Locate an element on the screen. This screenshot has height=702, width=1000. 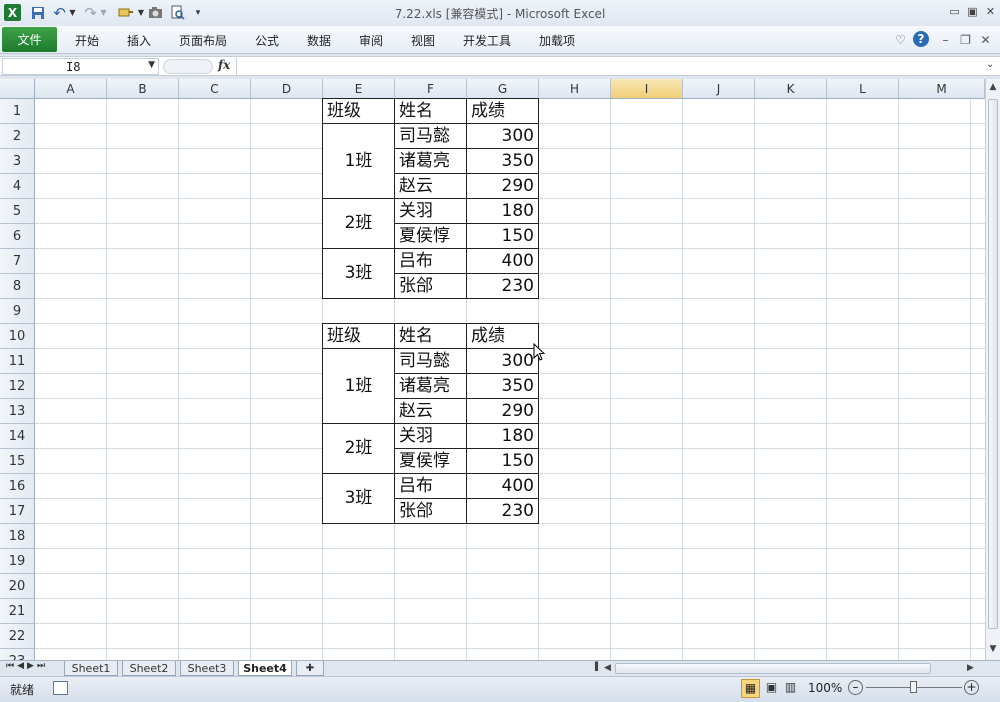
table2-name-cell: 关羽 is located at coordinates (430, 436).